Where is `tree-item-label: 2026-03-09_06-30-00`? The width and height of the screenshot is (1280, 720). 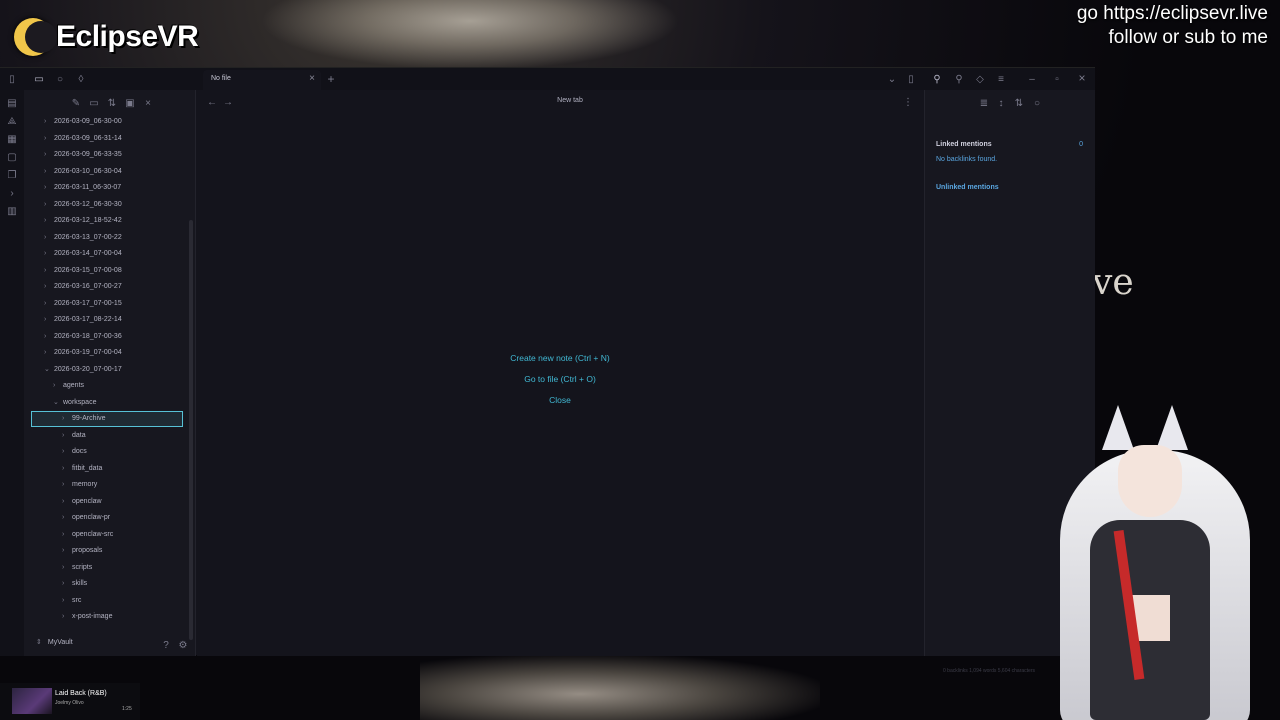
tree-item-label: 2026-03-09_06-30-00 is located at coordinates (88, 121).